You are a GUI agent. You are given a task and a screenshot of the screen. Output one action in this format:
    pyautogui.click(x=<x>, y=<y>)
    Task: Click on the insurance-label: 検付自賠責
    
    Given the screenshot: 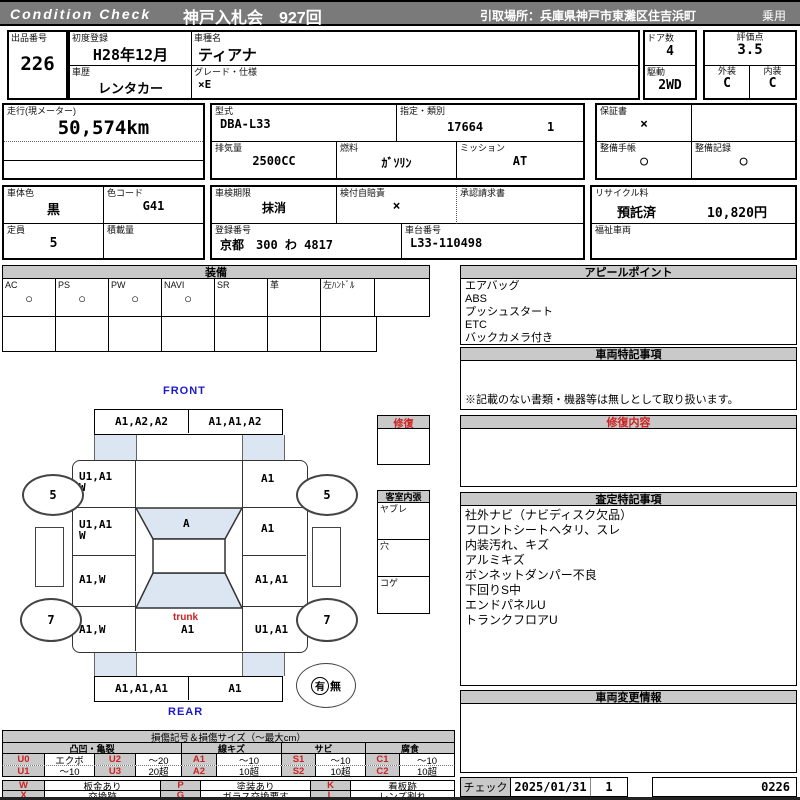 What is the action you would take?
    pyautogui.click(x=363, y=193)
    